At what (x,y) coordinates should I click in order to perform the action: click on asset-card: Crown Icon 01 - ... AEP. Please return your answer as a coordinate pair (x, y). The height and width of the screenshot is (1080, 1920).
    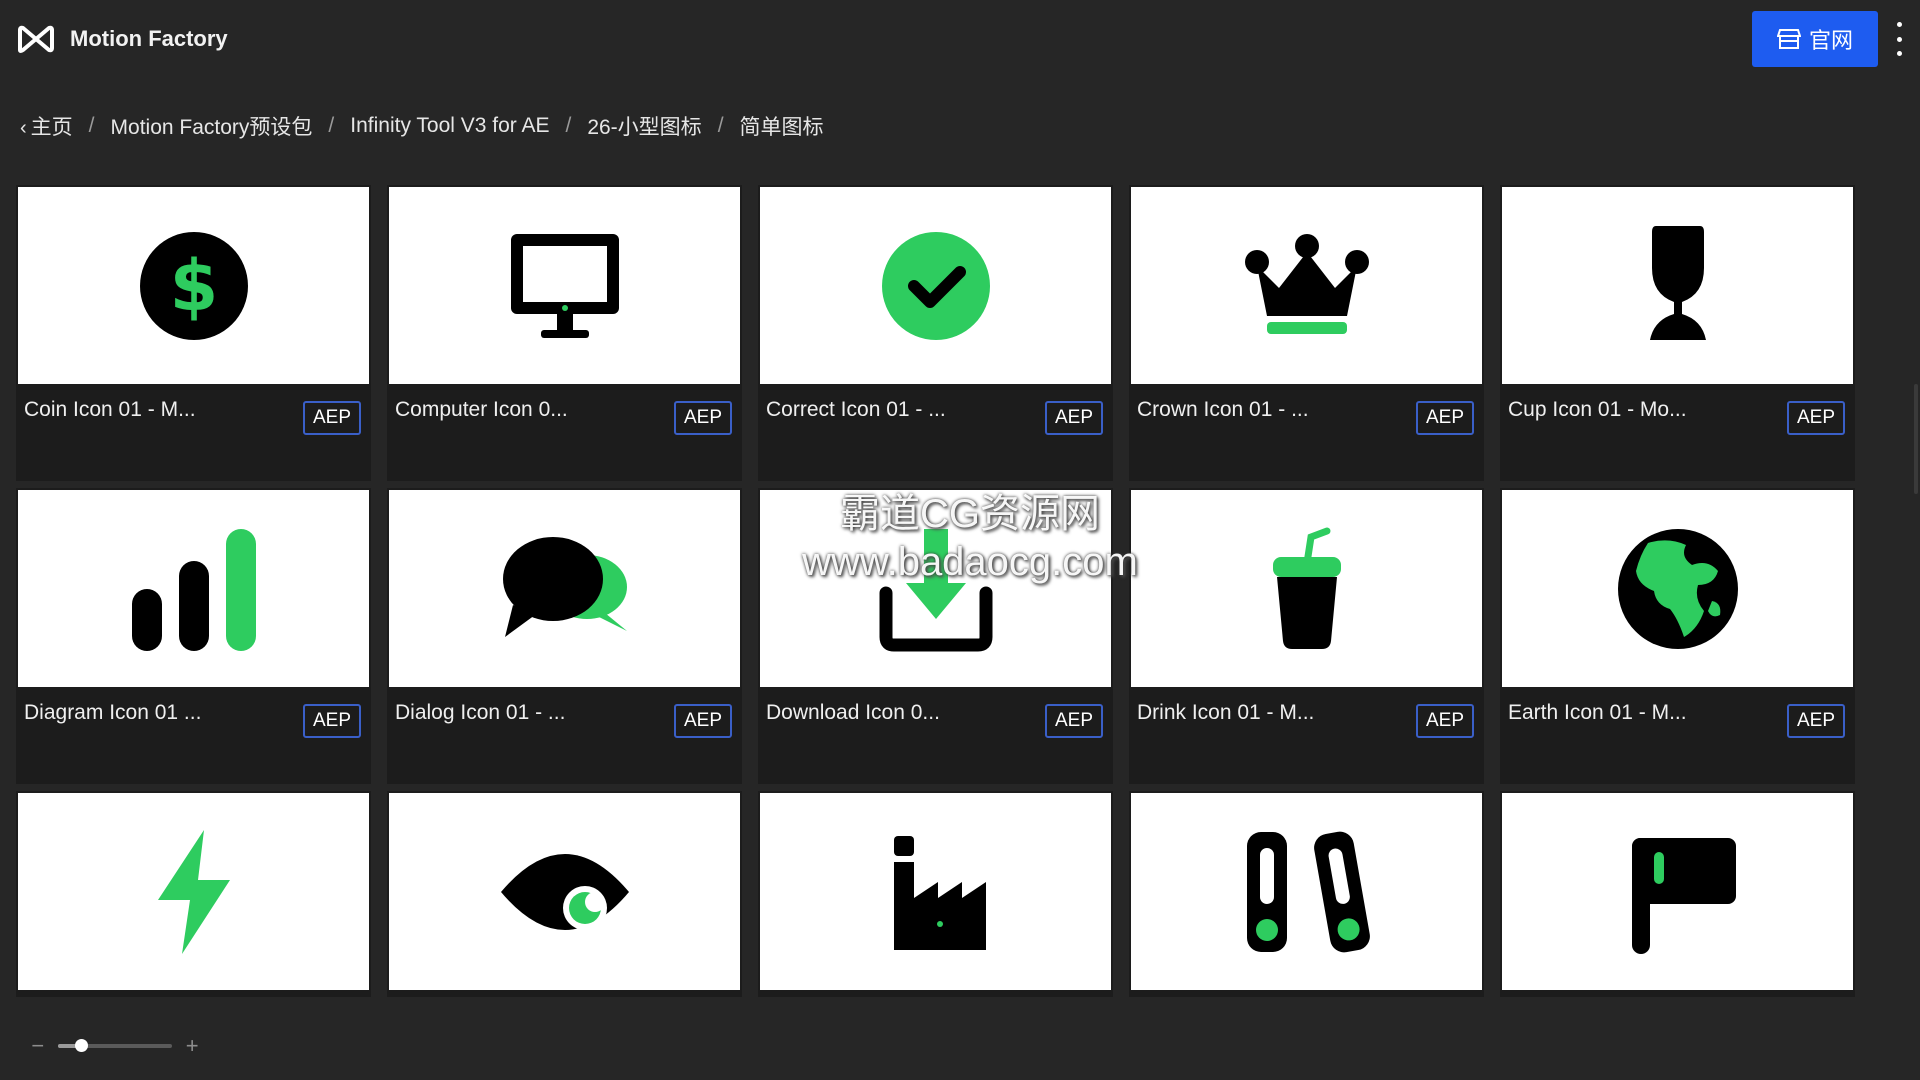
    Looking at the image, I should click on (1306, 333).